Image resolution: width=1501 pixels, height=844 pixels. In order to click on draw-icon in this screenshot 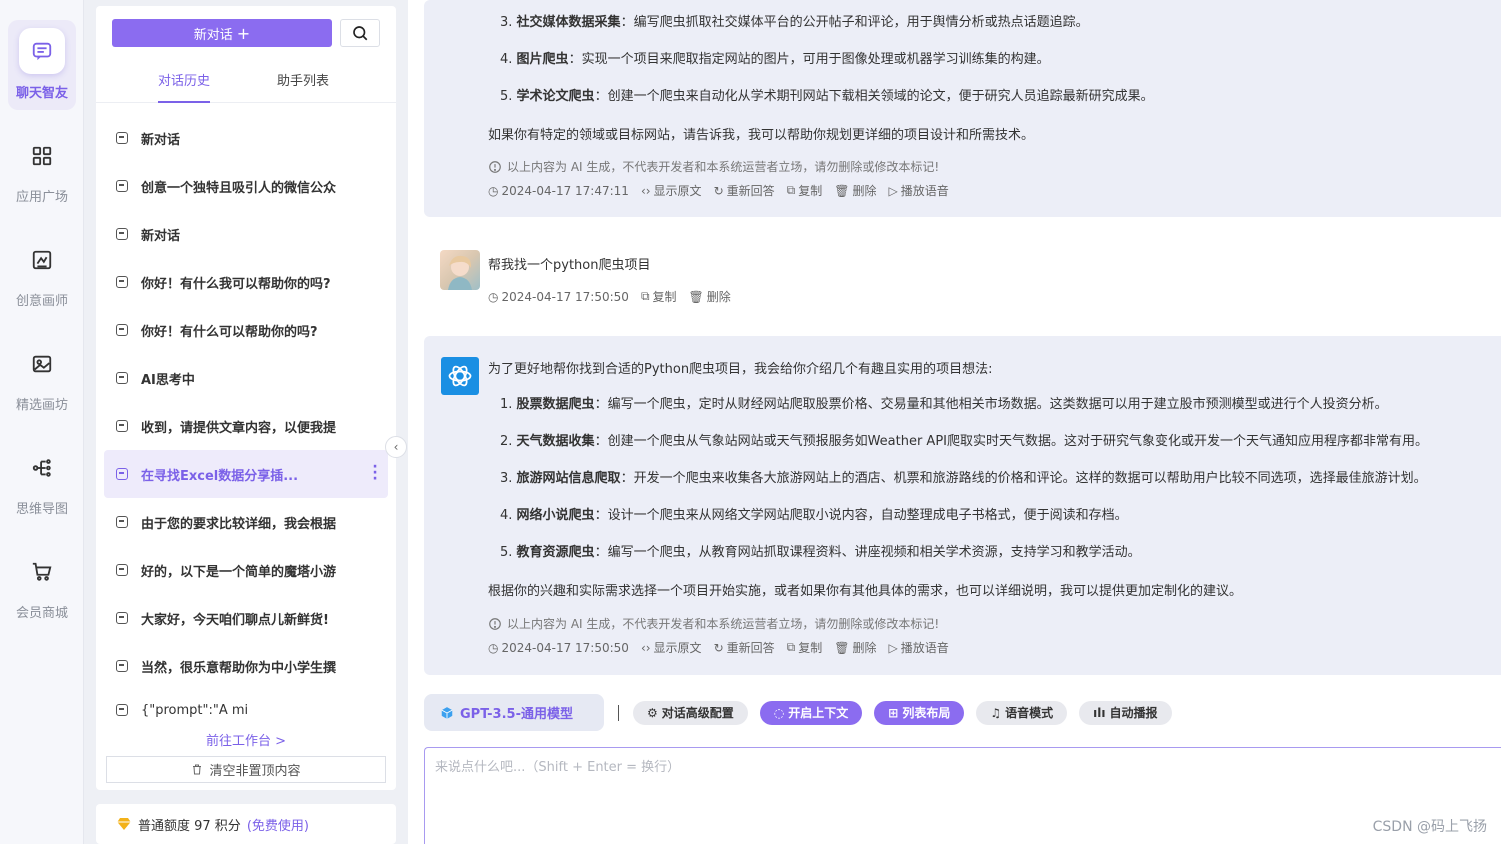, I will do `click(42, 260)`.